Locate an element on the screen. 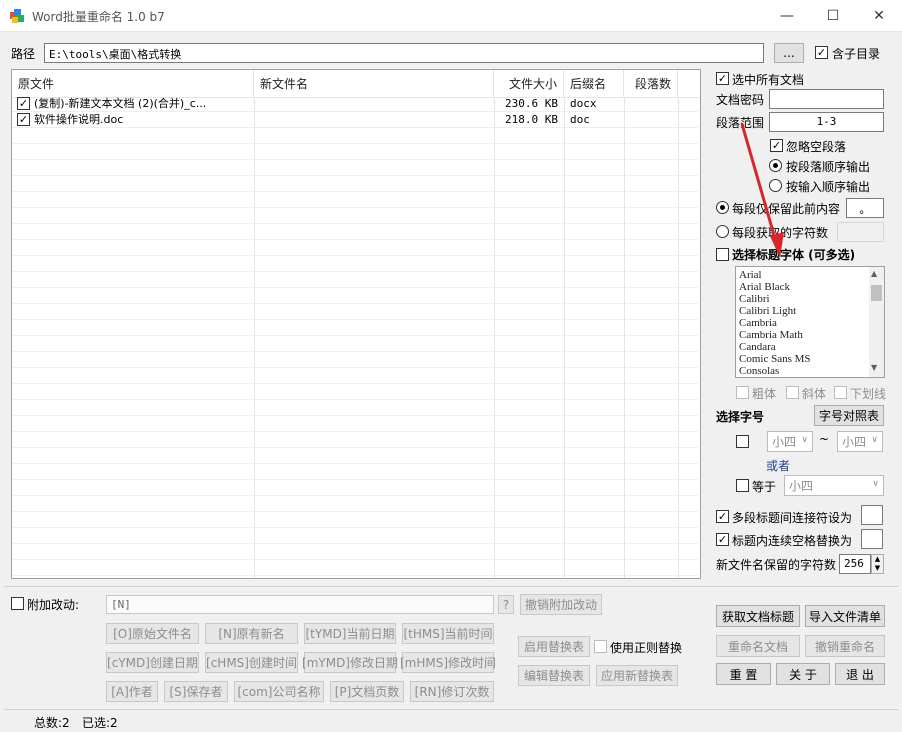 This screenshot has height=732, width=902. font-list-item: Arial Black is located at coordinates (804, 287).